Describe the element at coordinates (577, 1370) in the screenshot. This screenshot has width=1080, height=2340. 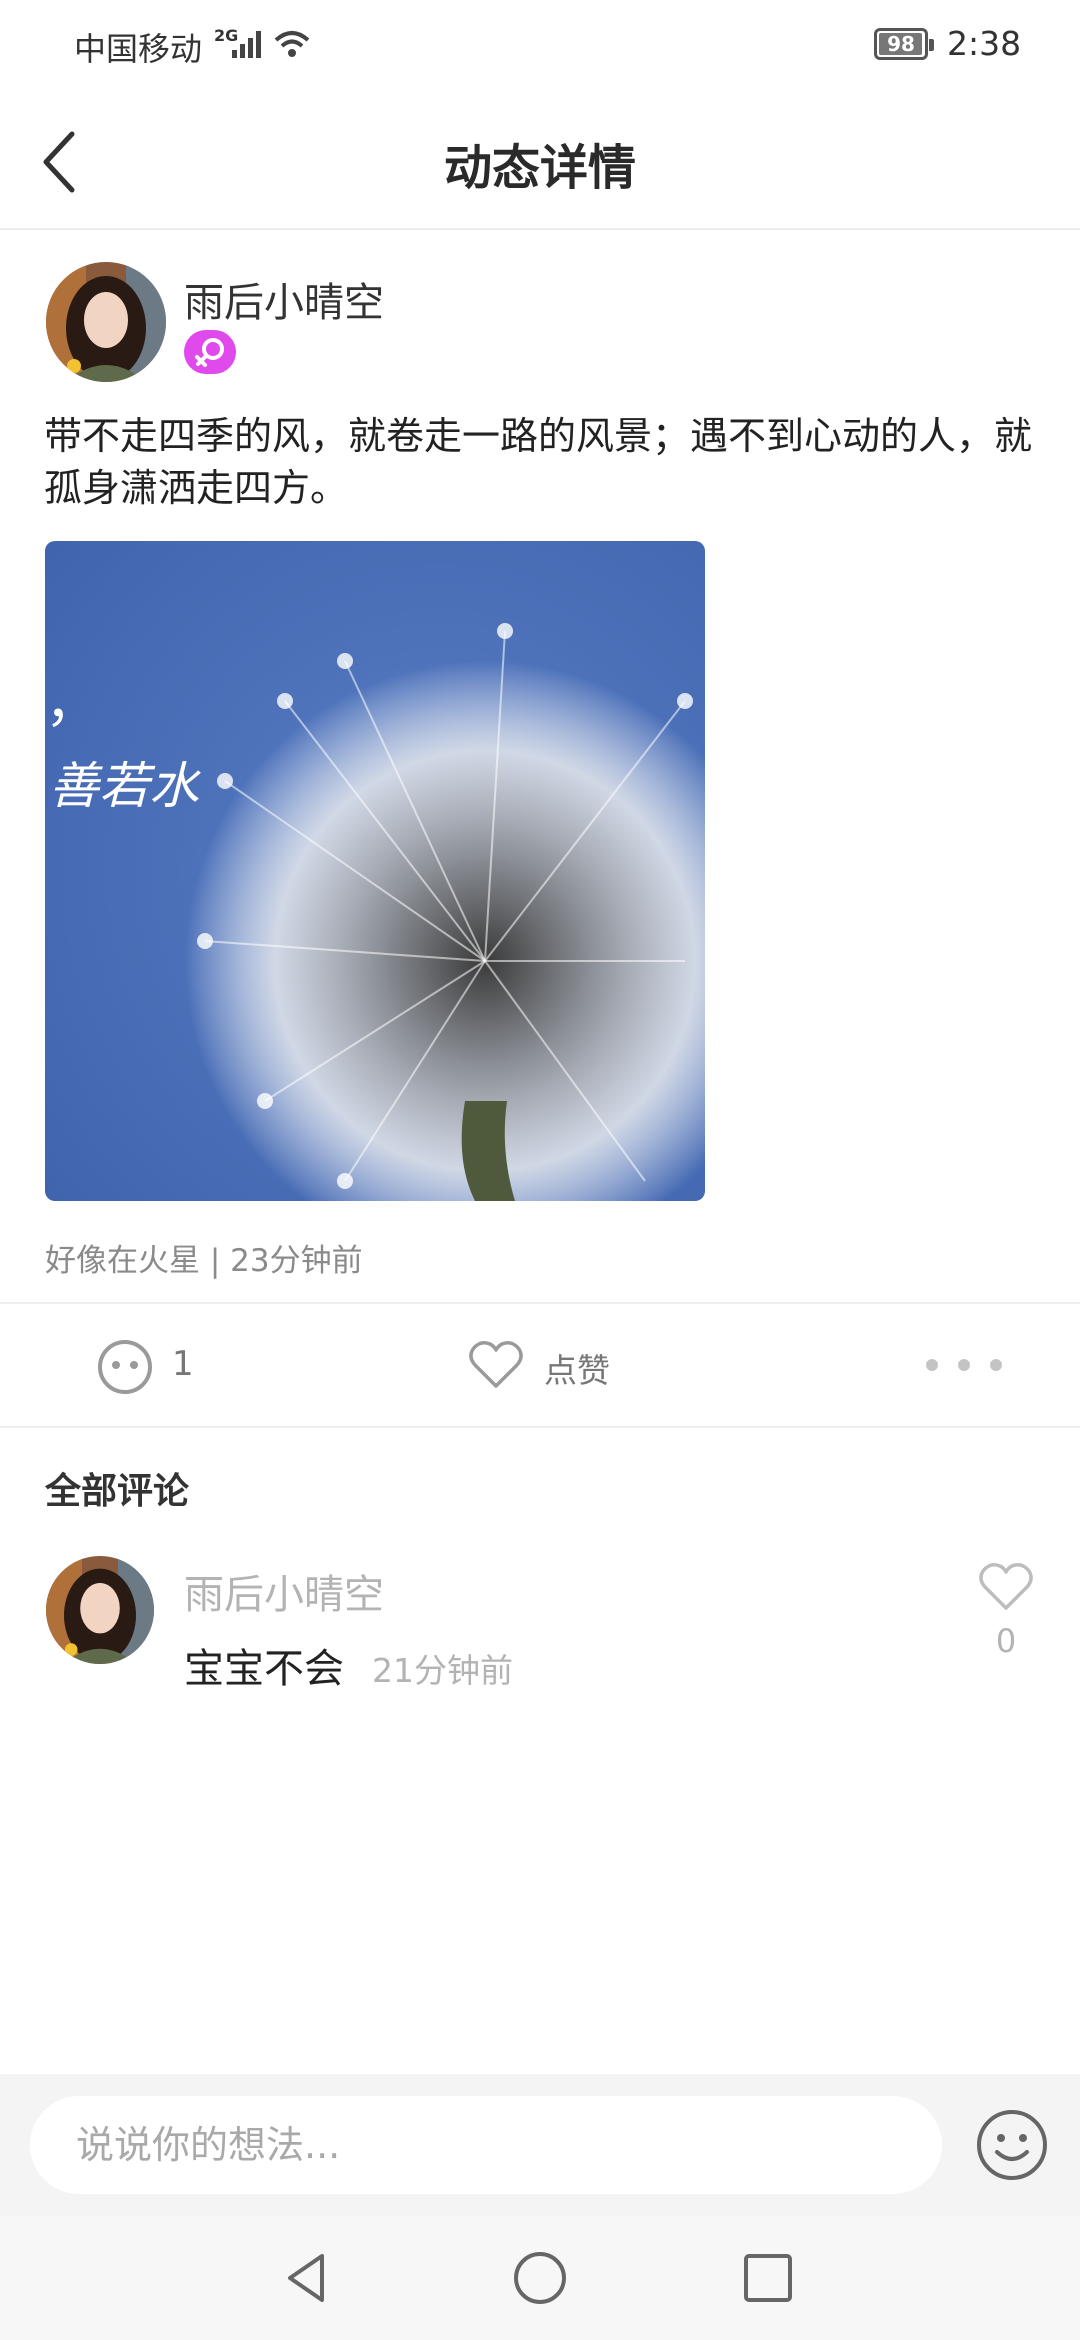
I see `like-label: 点赞` at that location.